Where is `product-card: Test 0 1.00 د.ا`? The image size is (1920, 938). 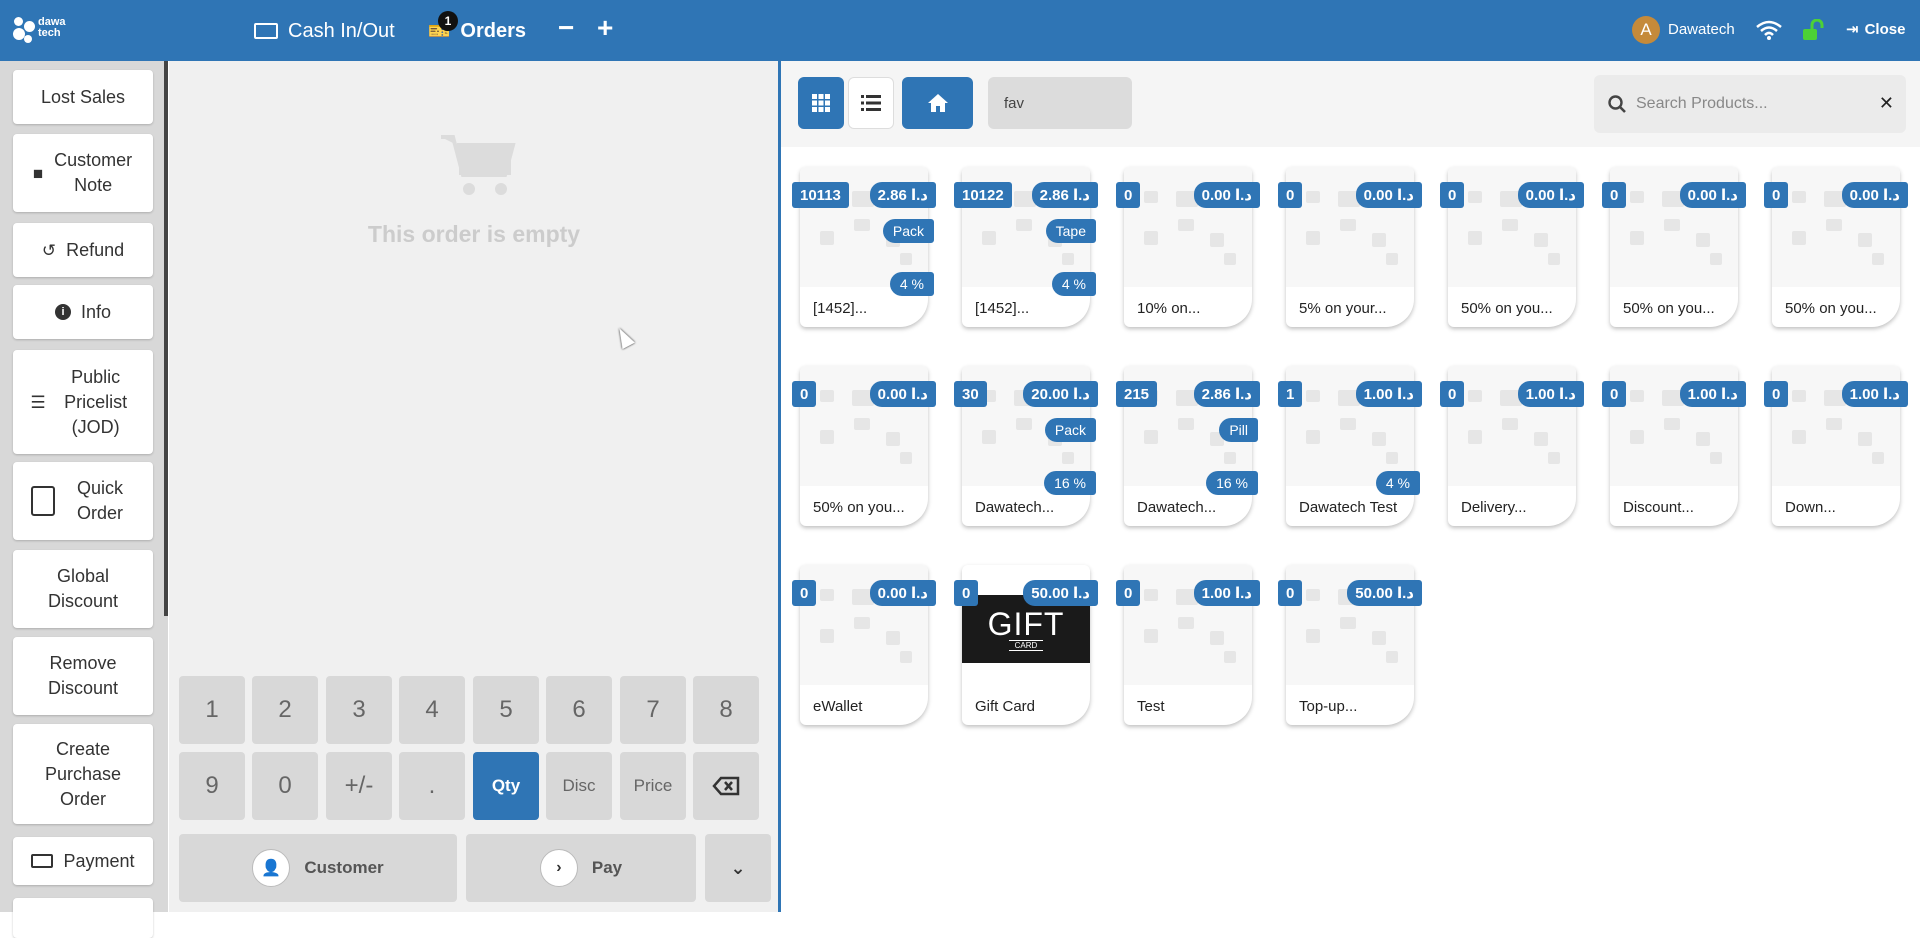 product-card: Test 0 1.00 د.ا is located at coordinates (1188, 645).